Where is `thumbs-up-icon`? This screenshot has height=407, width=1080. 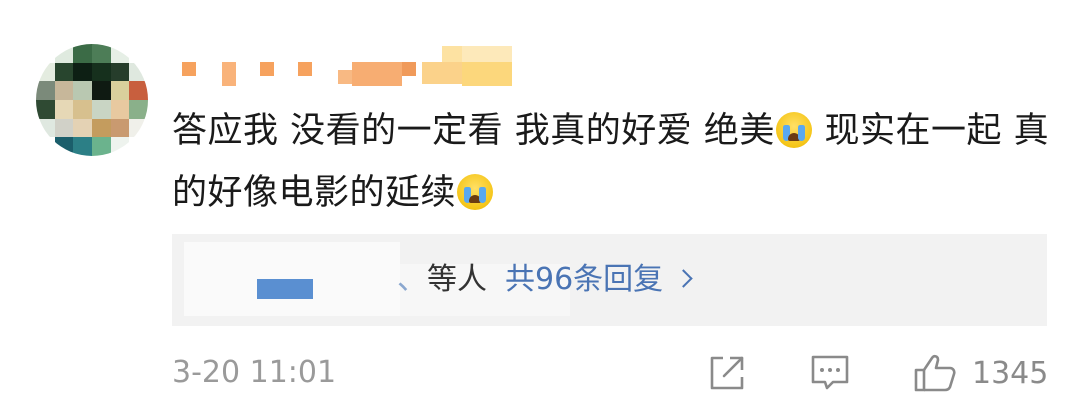 thumbs-up-icon is located at coordinates (935, 373).